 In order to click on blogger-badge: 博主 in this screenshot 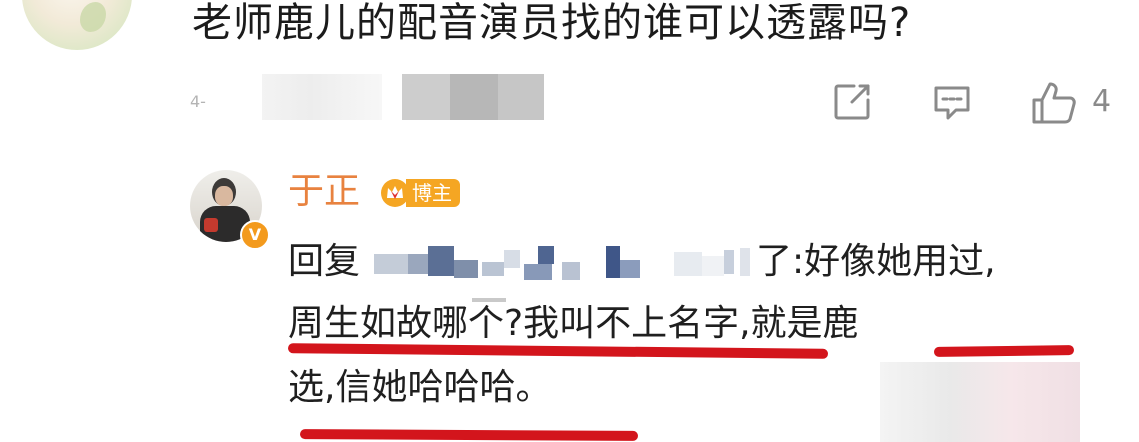, I will do `click(420, 193)`.